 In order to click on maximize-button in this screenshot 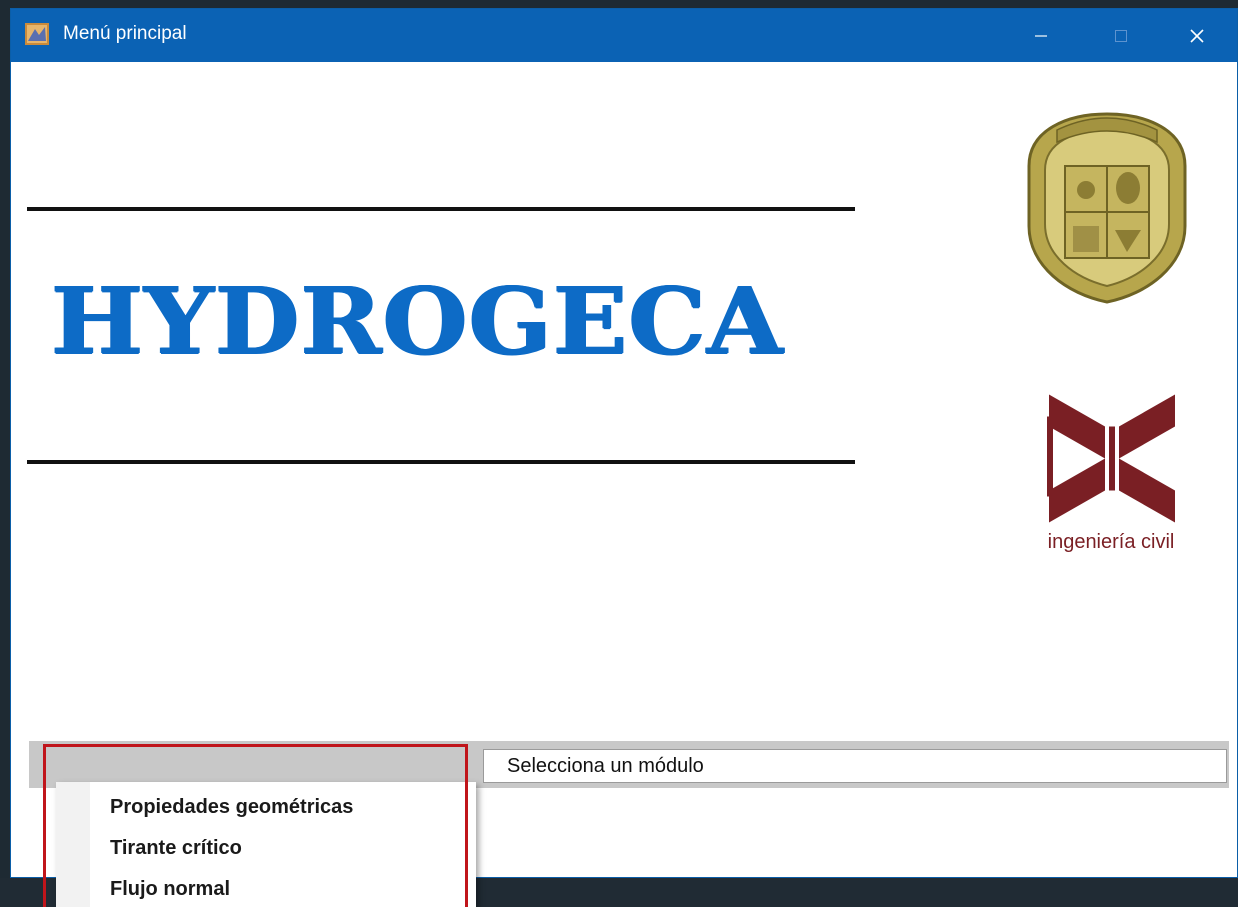, I will do `click(1121, 35)`.